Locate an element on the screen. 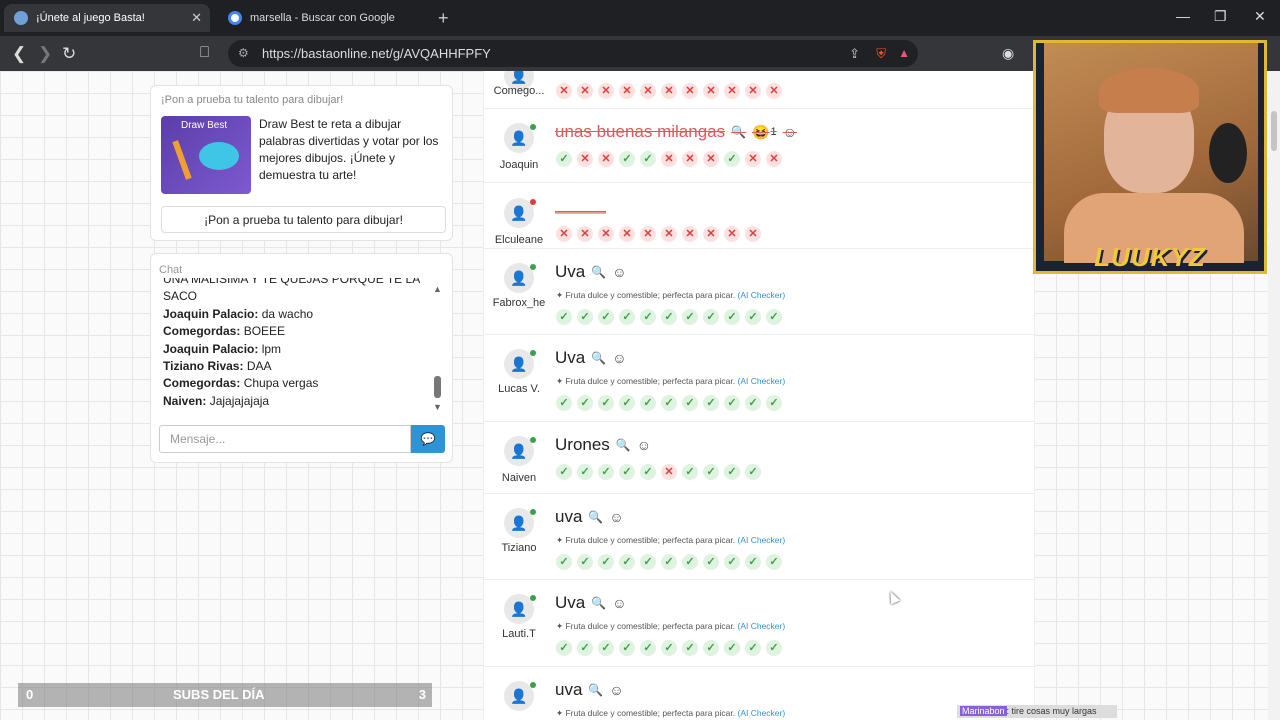  page-scroll-thumb is located at coordinates (1274, 131).